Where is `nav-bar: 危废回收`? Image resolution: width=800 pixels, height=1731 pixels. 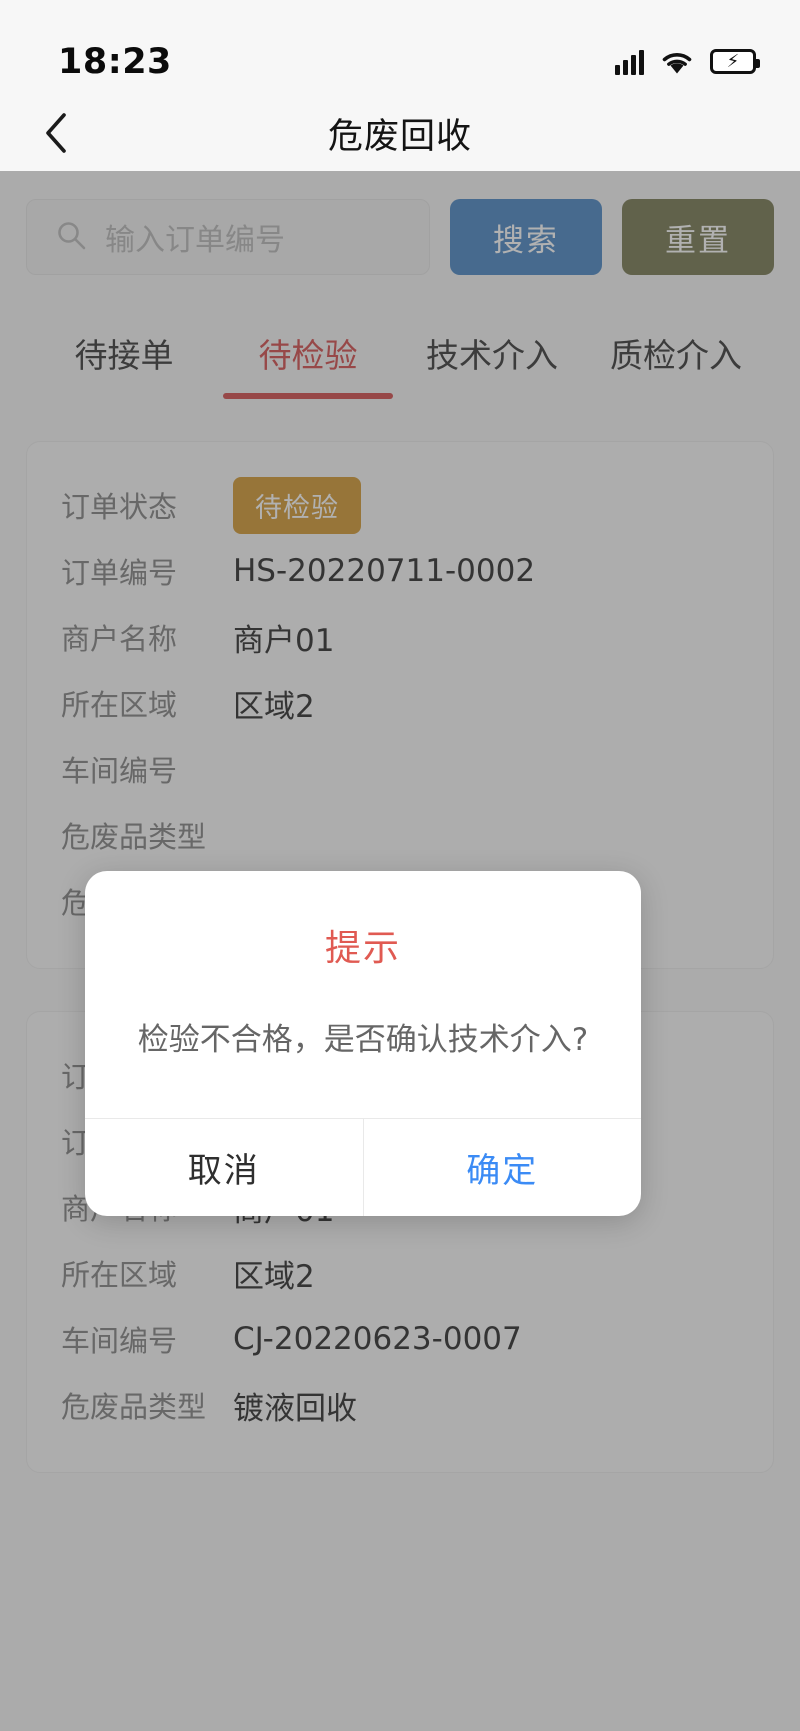
nav-bar: 危废回收 is located at coordinates (400, 133).